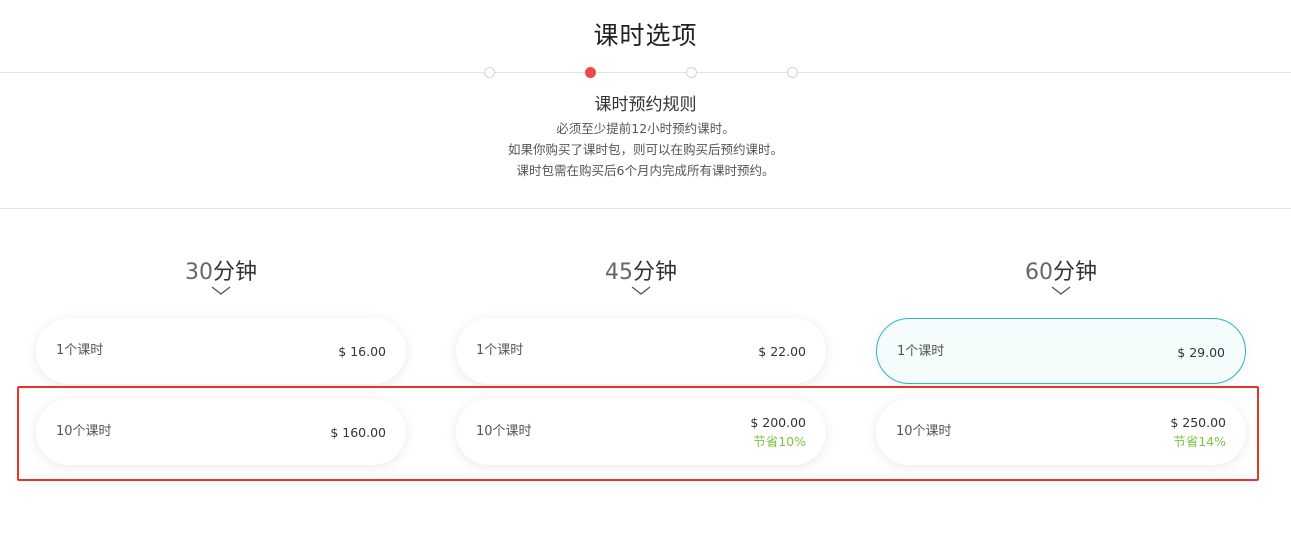 The height and width of the screenshot is (543, 1291). What do you see at coordinates (645, 149) in the screenshot?
I see `rules-line-2: 如果你购买了课时包，则可以在购买后预约课时。` at bounding box center [645, 149].